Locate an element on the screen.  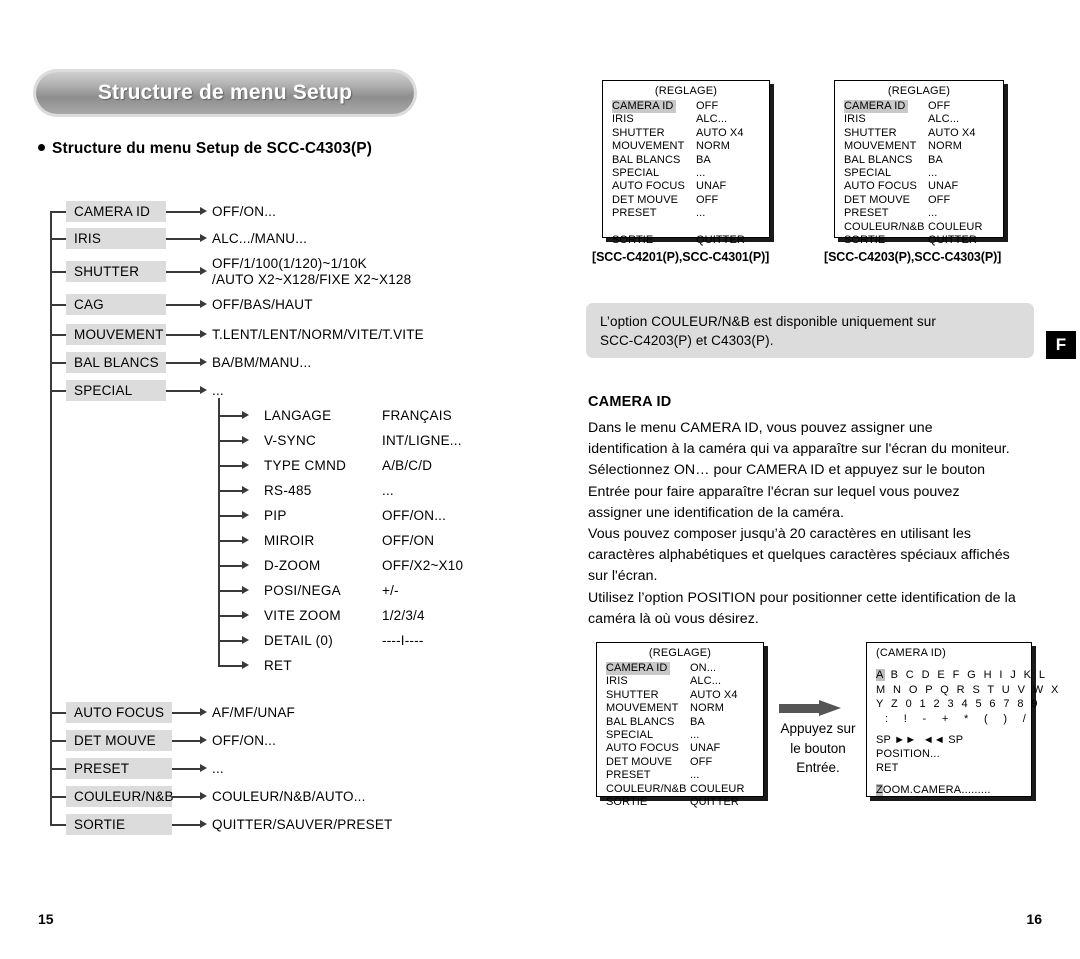
tree-item-label-0: CAMERA ID is located at coordinates (116, 211).